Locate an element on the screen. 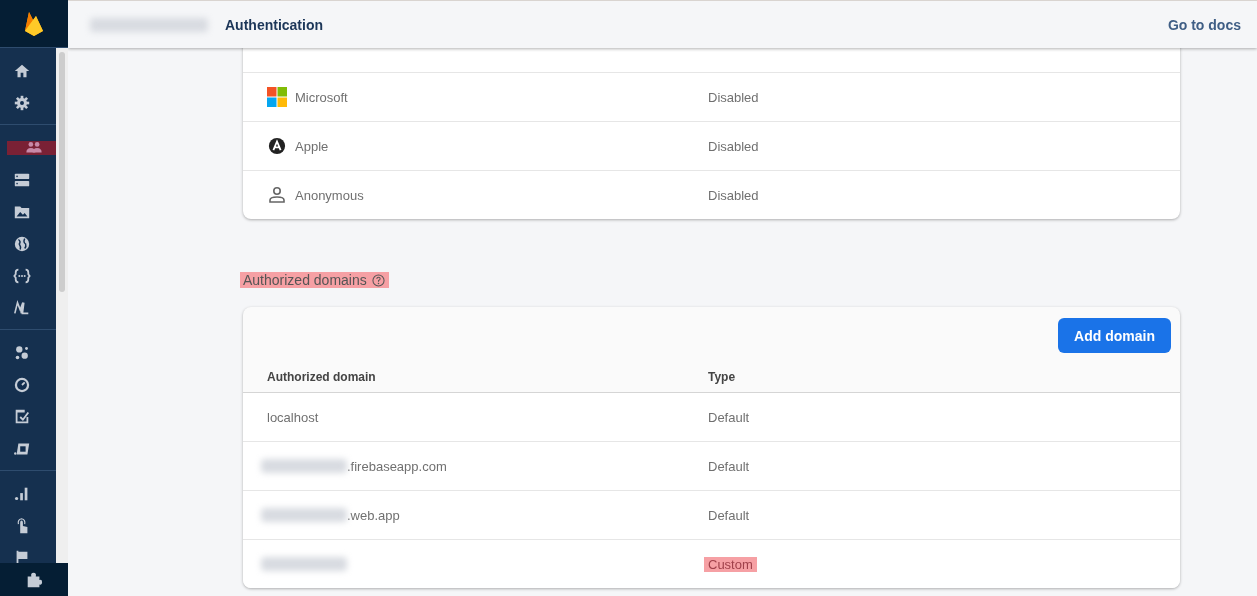 Image resolution: width=1257 pixels, height=596 pixels. database-icon is located at coordinates (22, 180).